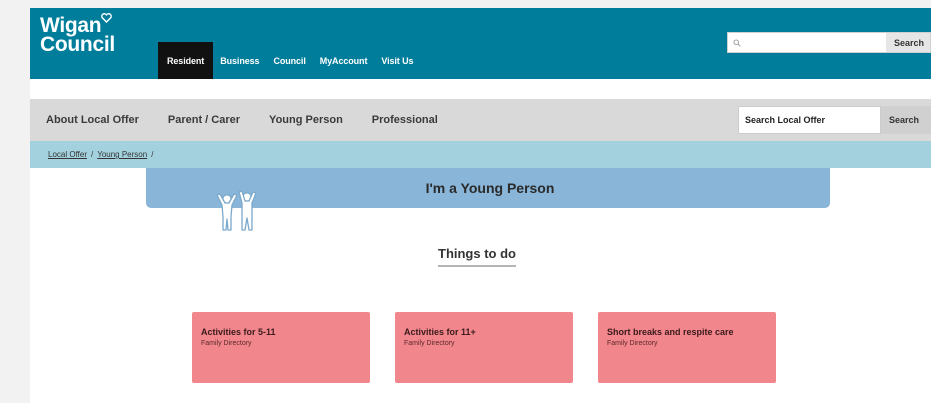  I want to click on logo-line-2: Council, so click(77, 44).